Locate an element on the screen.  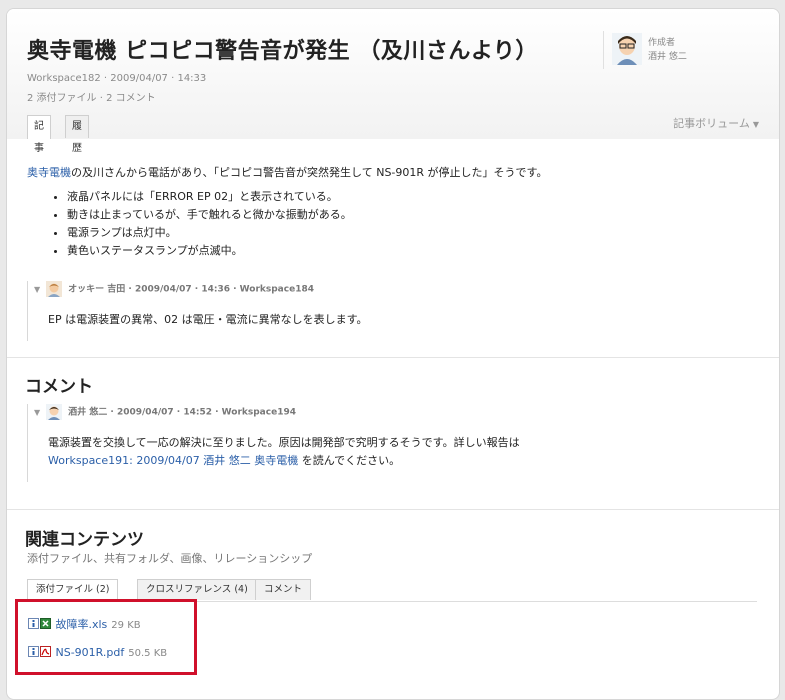
article-counts: 2 添付ファイル · 2 コメント is located at coordinates (91, 98).